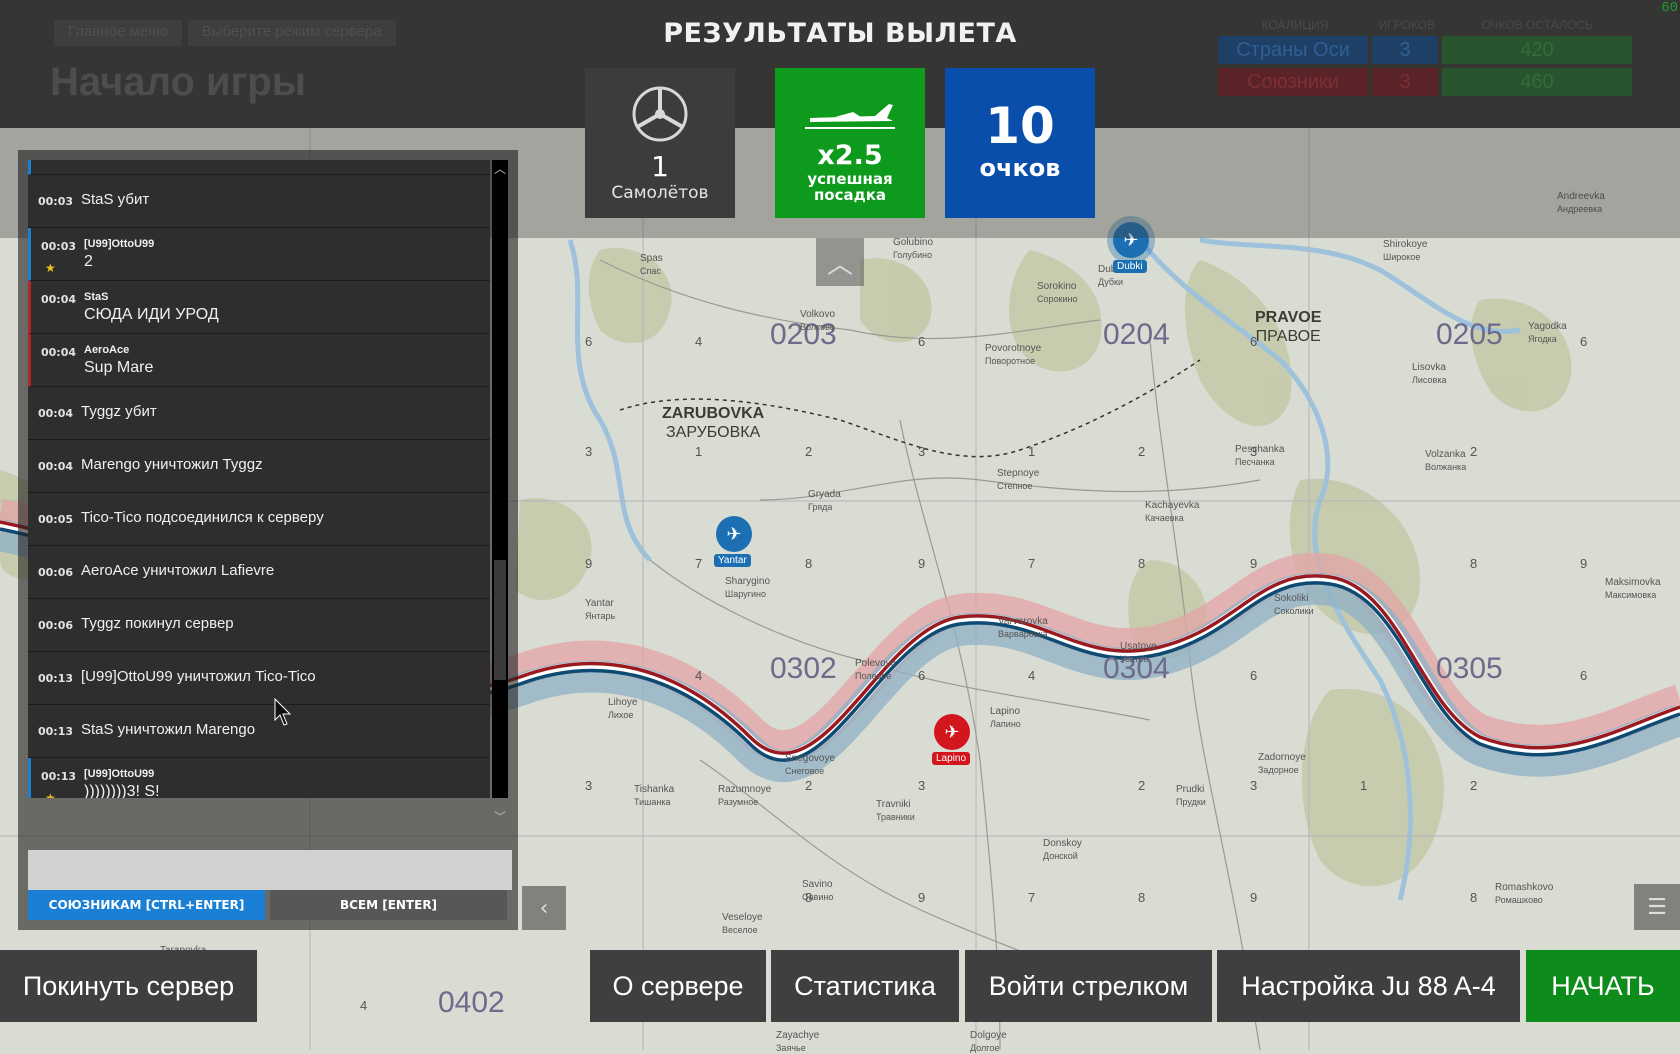 The height and width of the screenshot is (1054, 1680). What do you see at coordinates (734, 534) in the screenshot?
I see `airfield-yantar-icon: ✈` at bounding box center [734, 534].